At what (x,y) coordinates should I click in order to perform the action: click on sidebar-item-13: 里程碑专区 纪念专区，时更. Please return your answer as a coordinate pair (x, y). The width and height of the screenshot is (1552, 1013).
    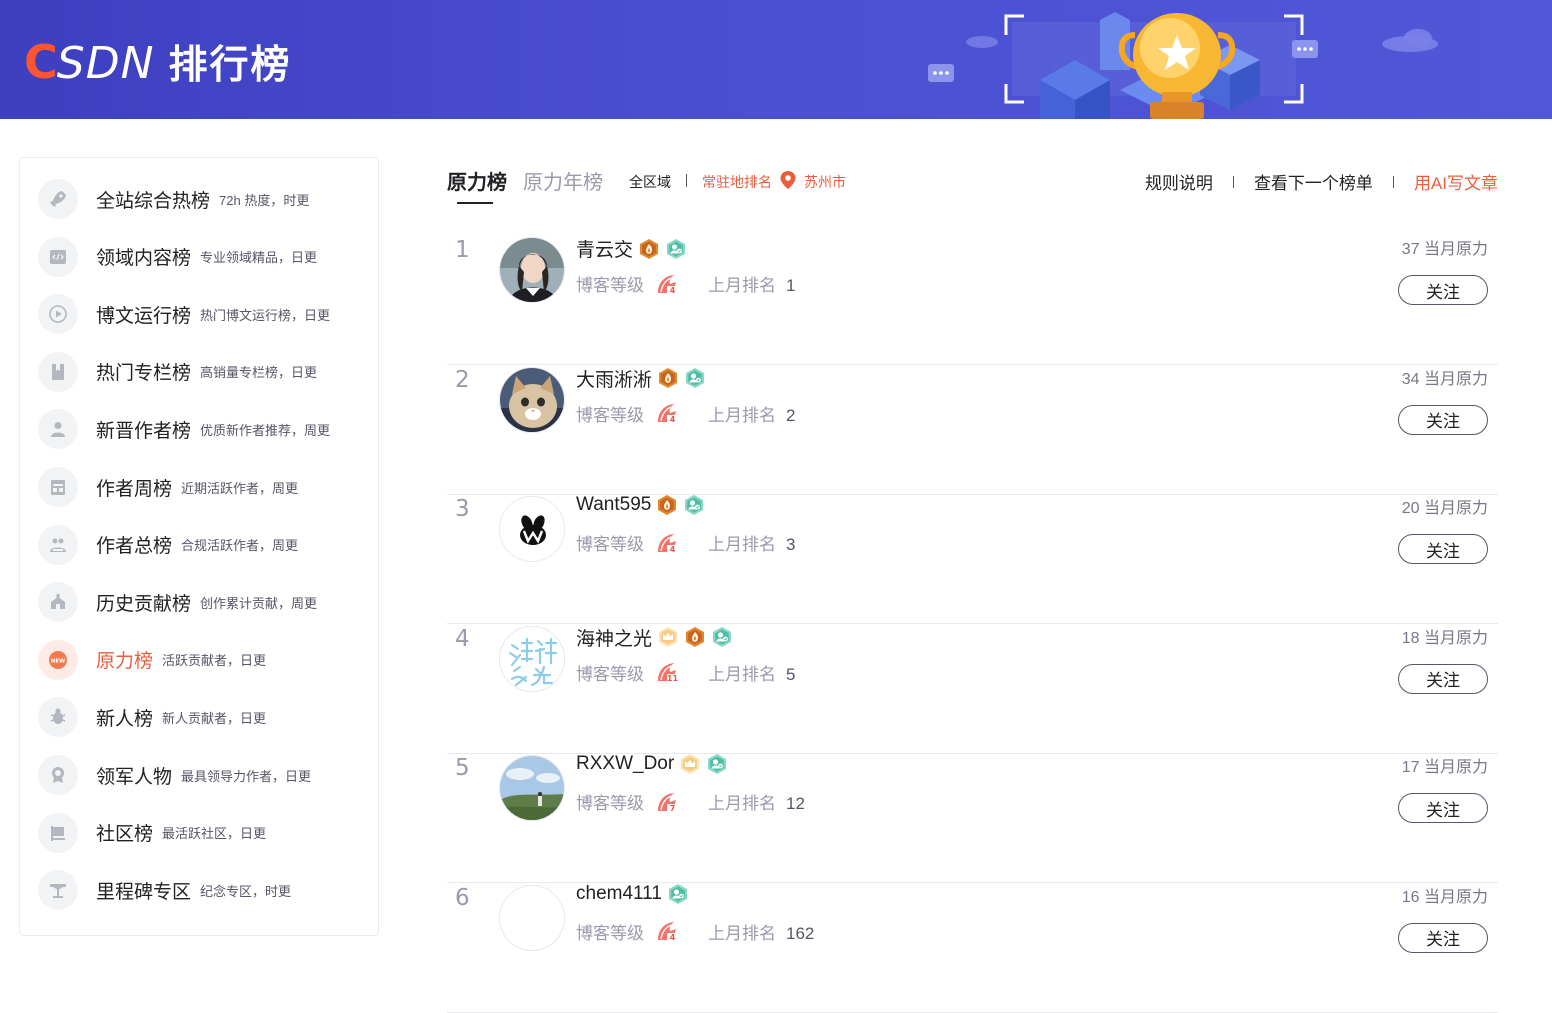
    Looking at the image, I should click on (203, 890).